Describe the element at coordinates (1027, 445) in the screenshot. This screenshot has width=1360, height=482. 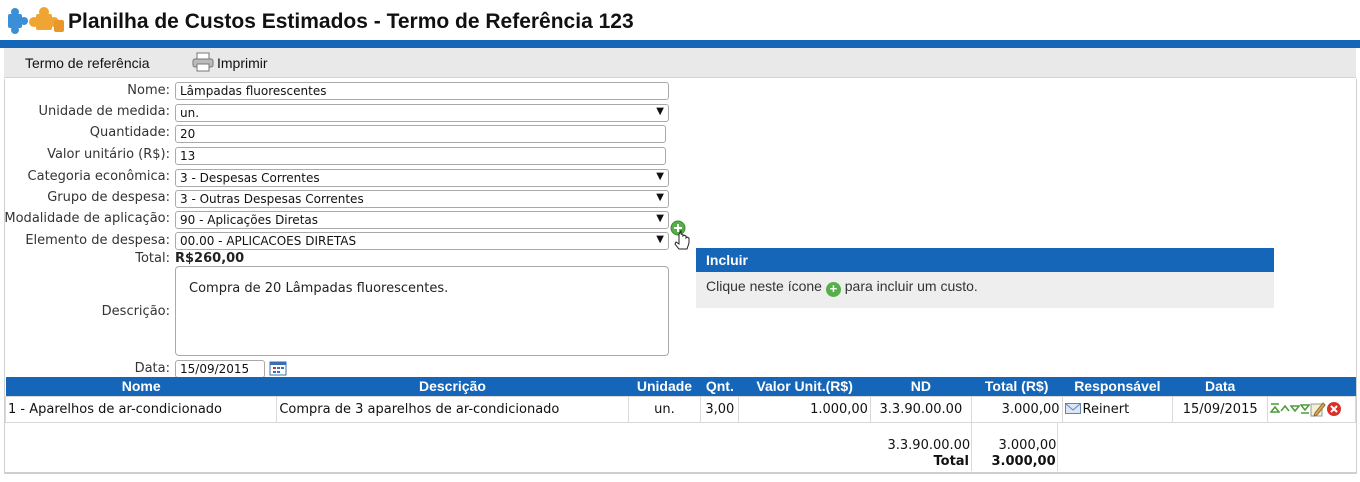
I see `summary-nd-value: 3.000,00` at that location.